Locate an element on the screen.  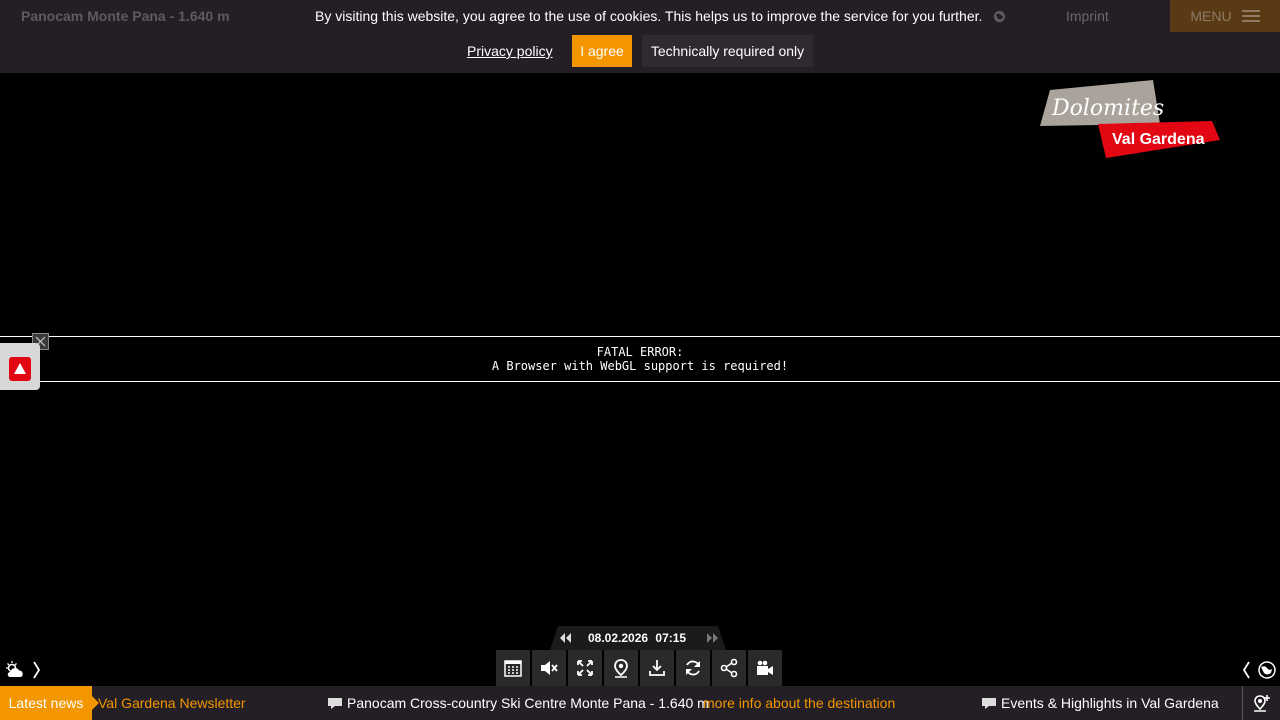
camera-location-button is located at coordinates (1261, 703).